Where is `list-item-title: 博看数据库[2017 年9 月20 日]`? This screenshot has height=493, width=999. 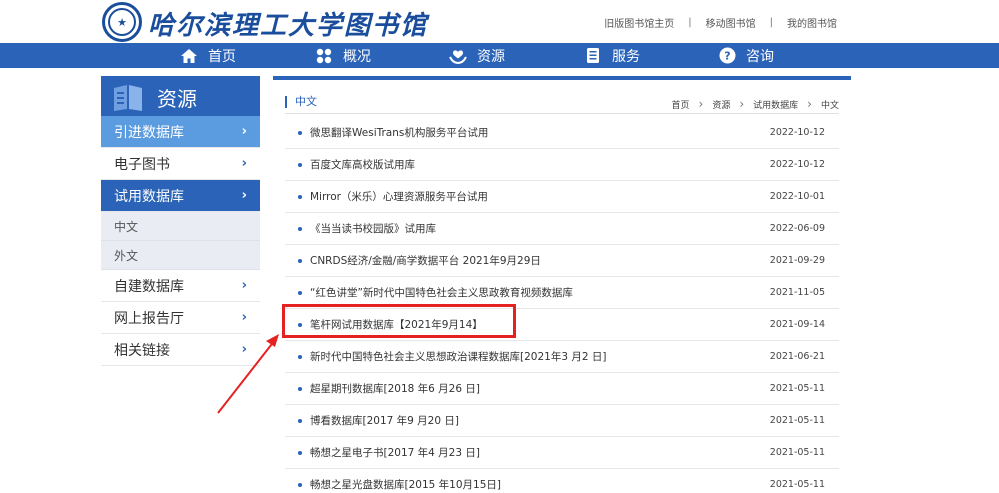
list-item-title: 博看数据库[2017 年9 月20 日] is located at coordinates (540, 420).